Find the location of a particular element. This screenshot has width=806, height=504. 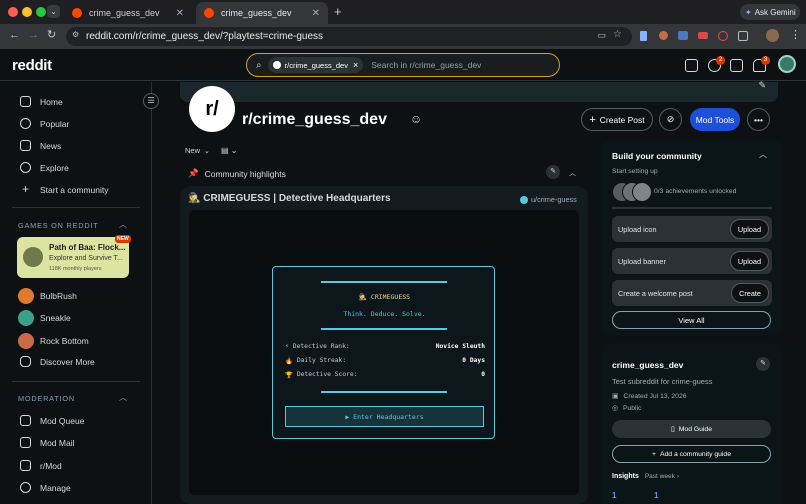

mute-notifications-button: ⊘ is located at coordinates (670, 119).